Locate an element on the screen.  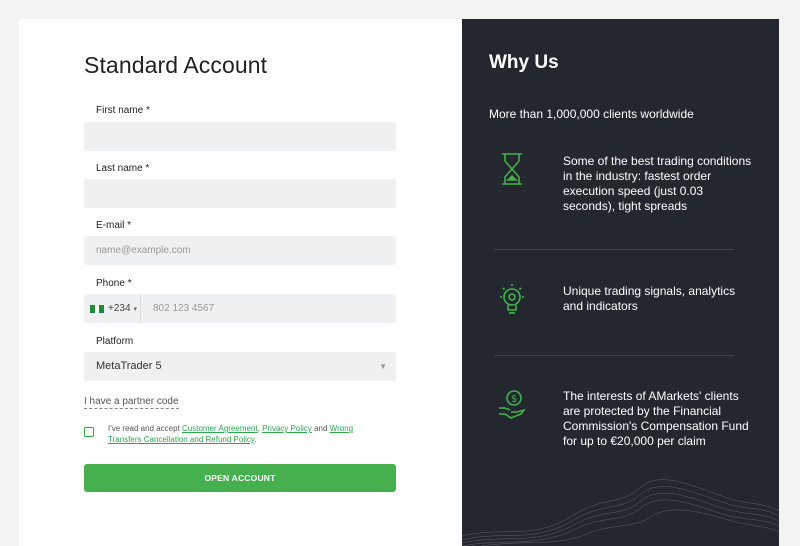
customer-agreement-link: Customer Agreement is located at coordinates (220, 428).